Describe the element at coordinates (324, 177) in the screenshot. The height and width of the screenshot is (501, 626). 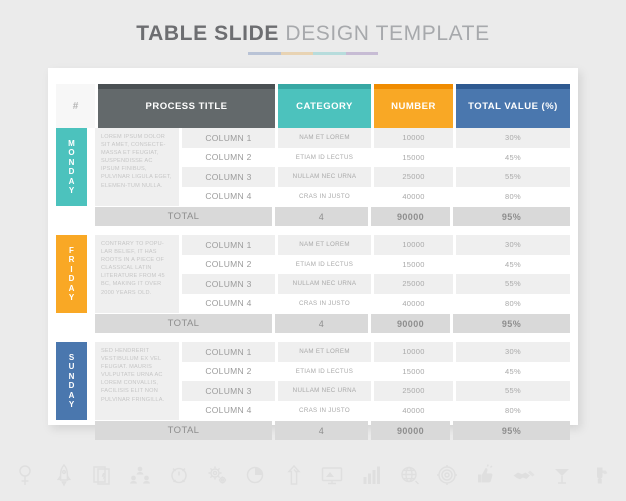
I see `cell-category: NULLAM NEC URNA` at that location.